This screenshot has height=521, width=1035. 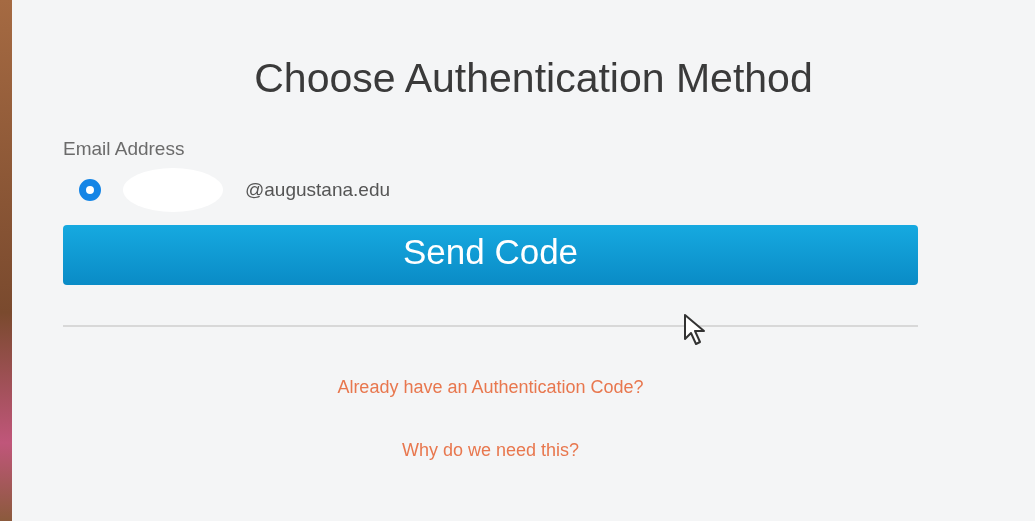 I want to click on field-label: Email Address, so click(x=124, y=149).